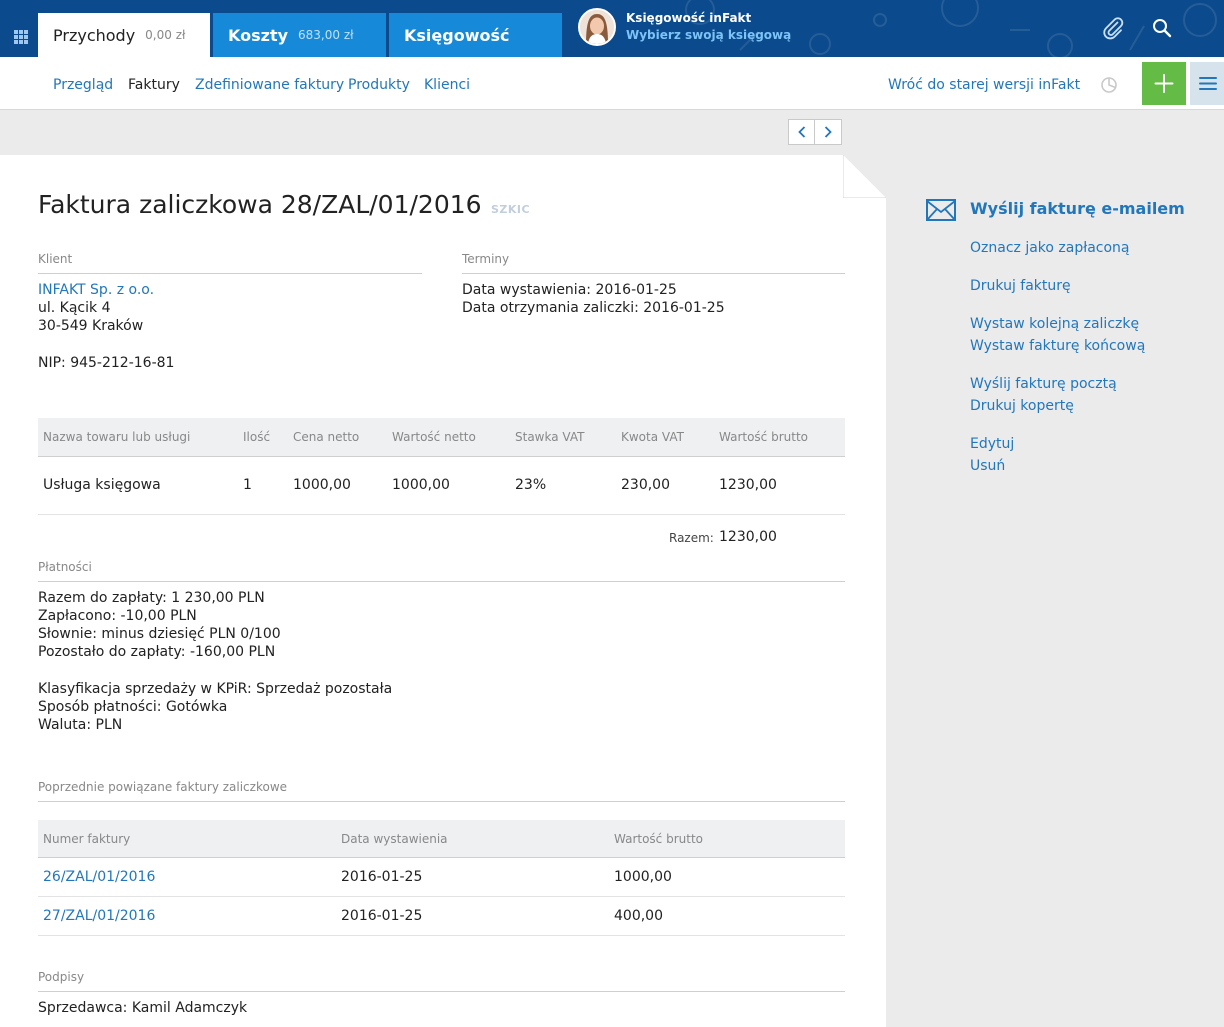 This screenshot has width=1224, height=1027. I want to click on invoice-title: Faktura zaliczkowa 28/ZAL/01/2016, so click(260, 204).